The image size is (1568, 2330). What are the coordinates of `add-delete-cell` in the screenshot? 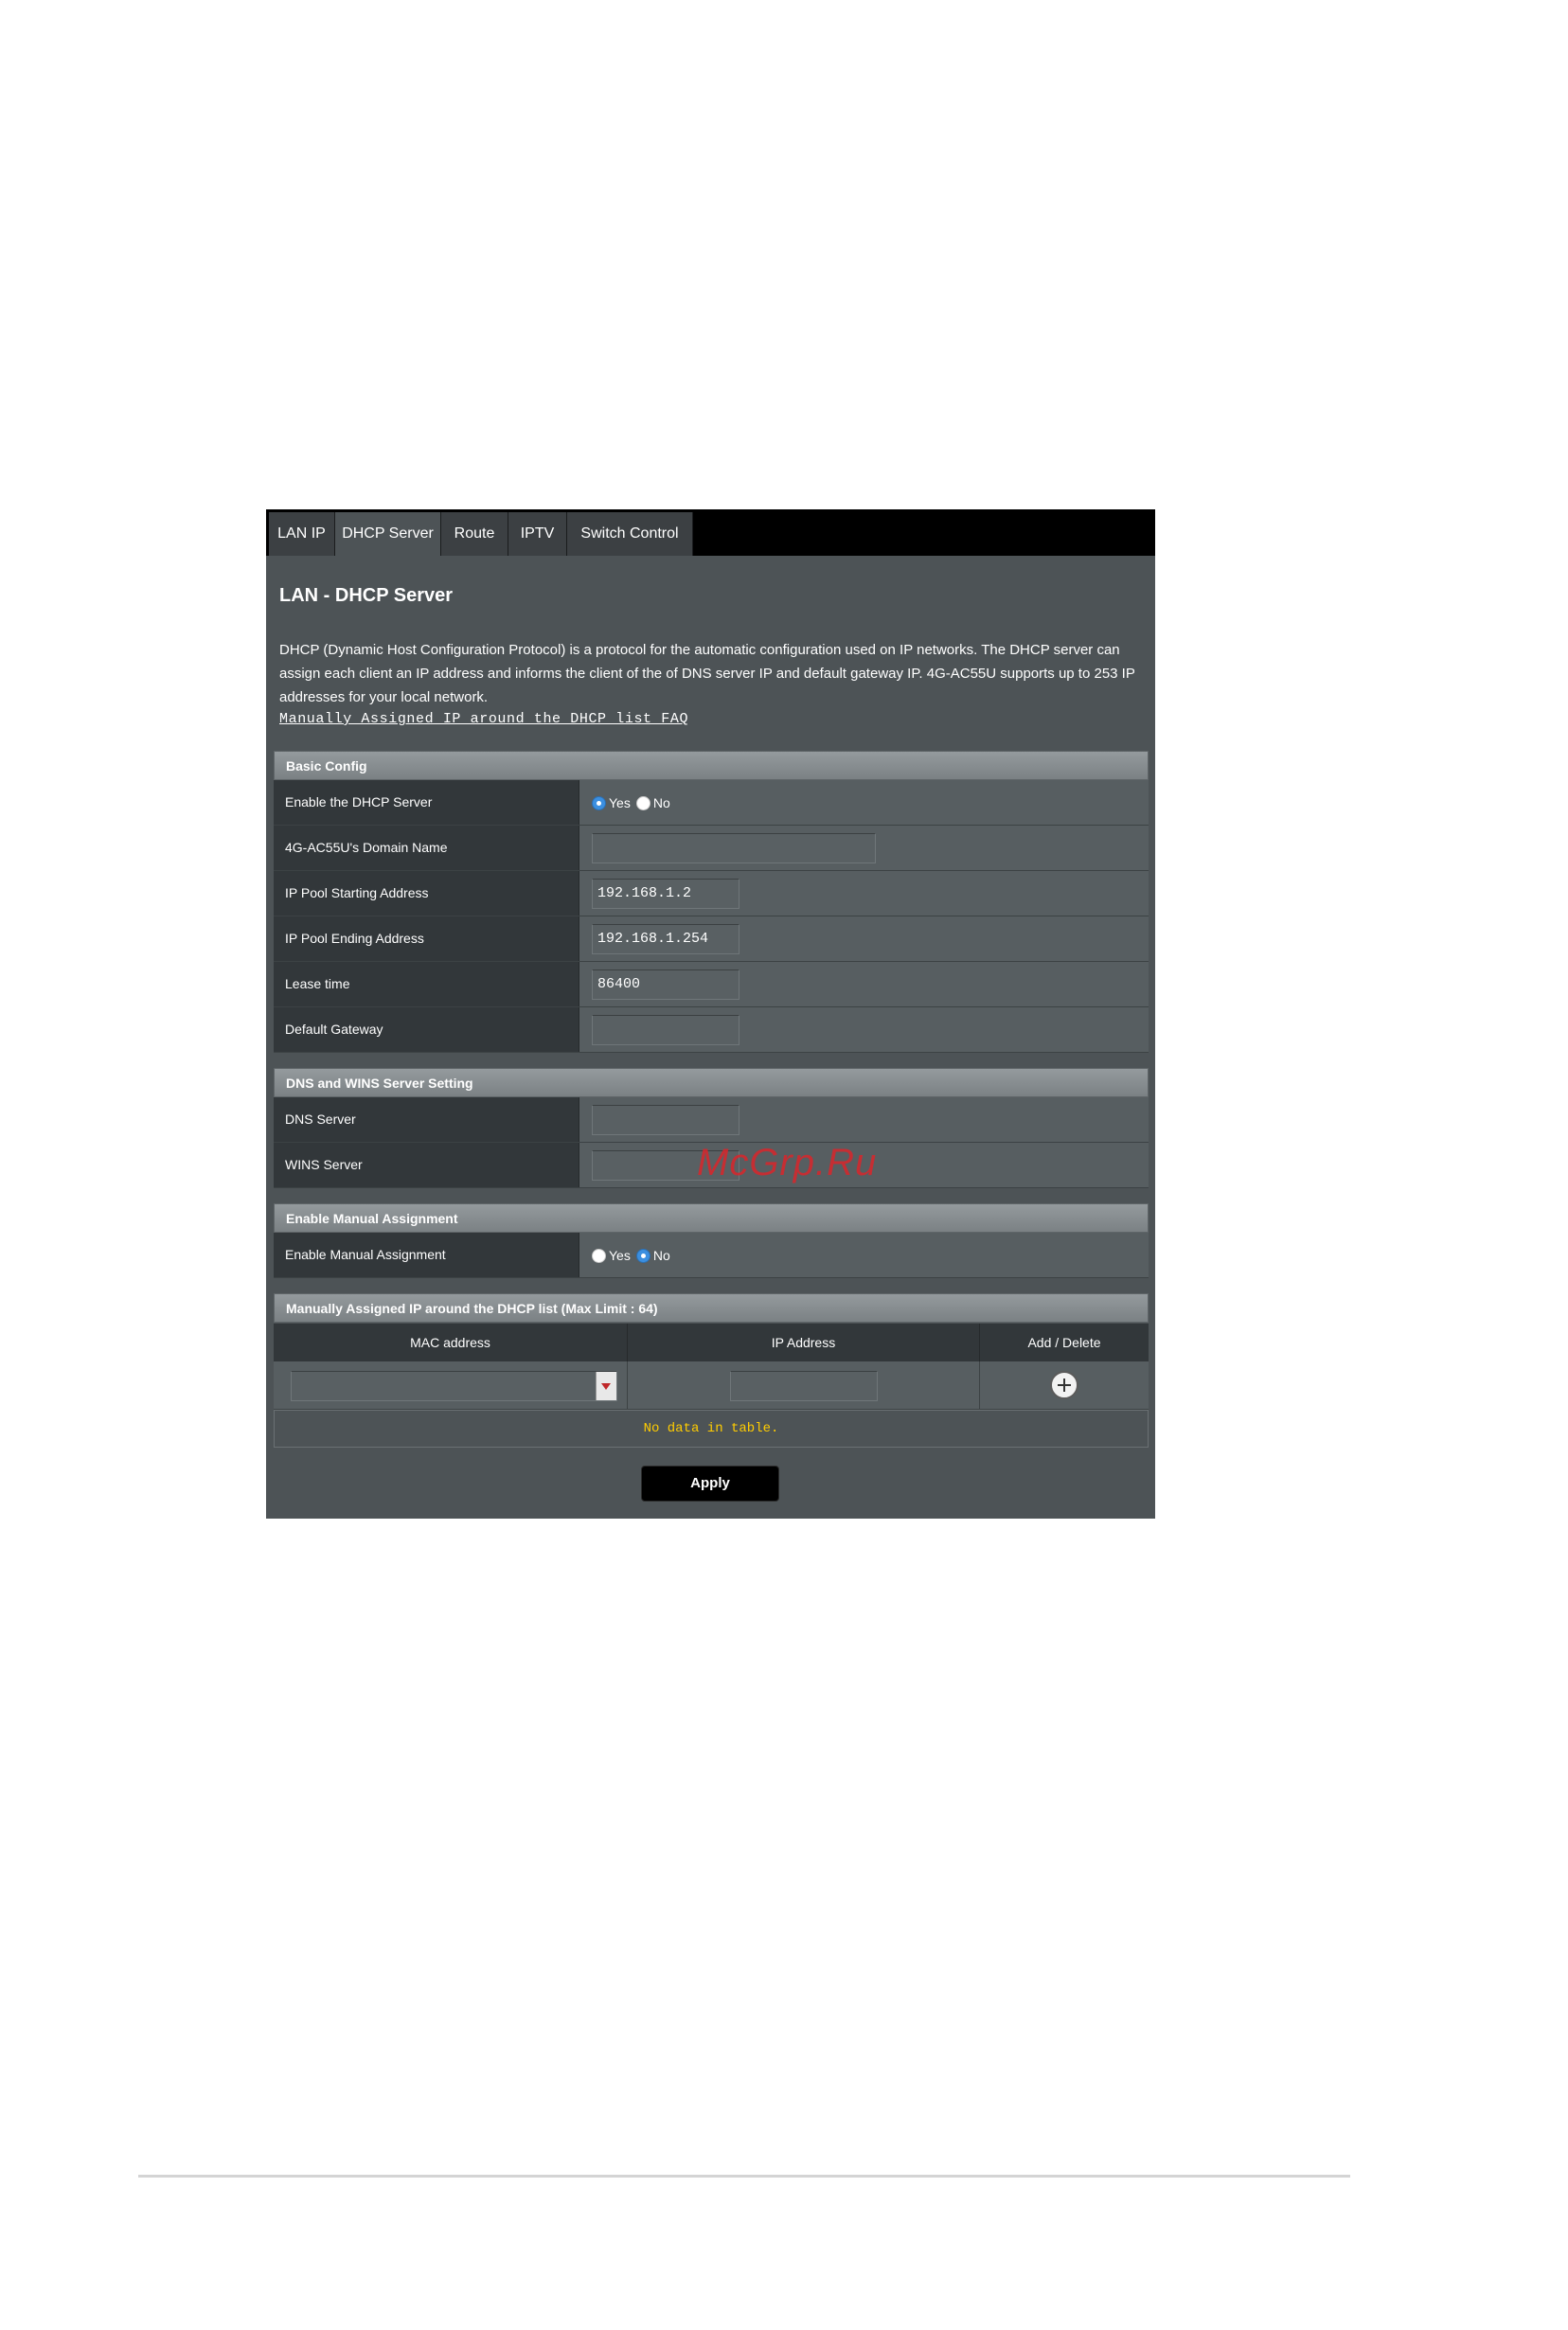 It's located at (1064, 1385).